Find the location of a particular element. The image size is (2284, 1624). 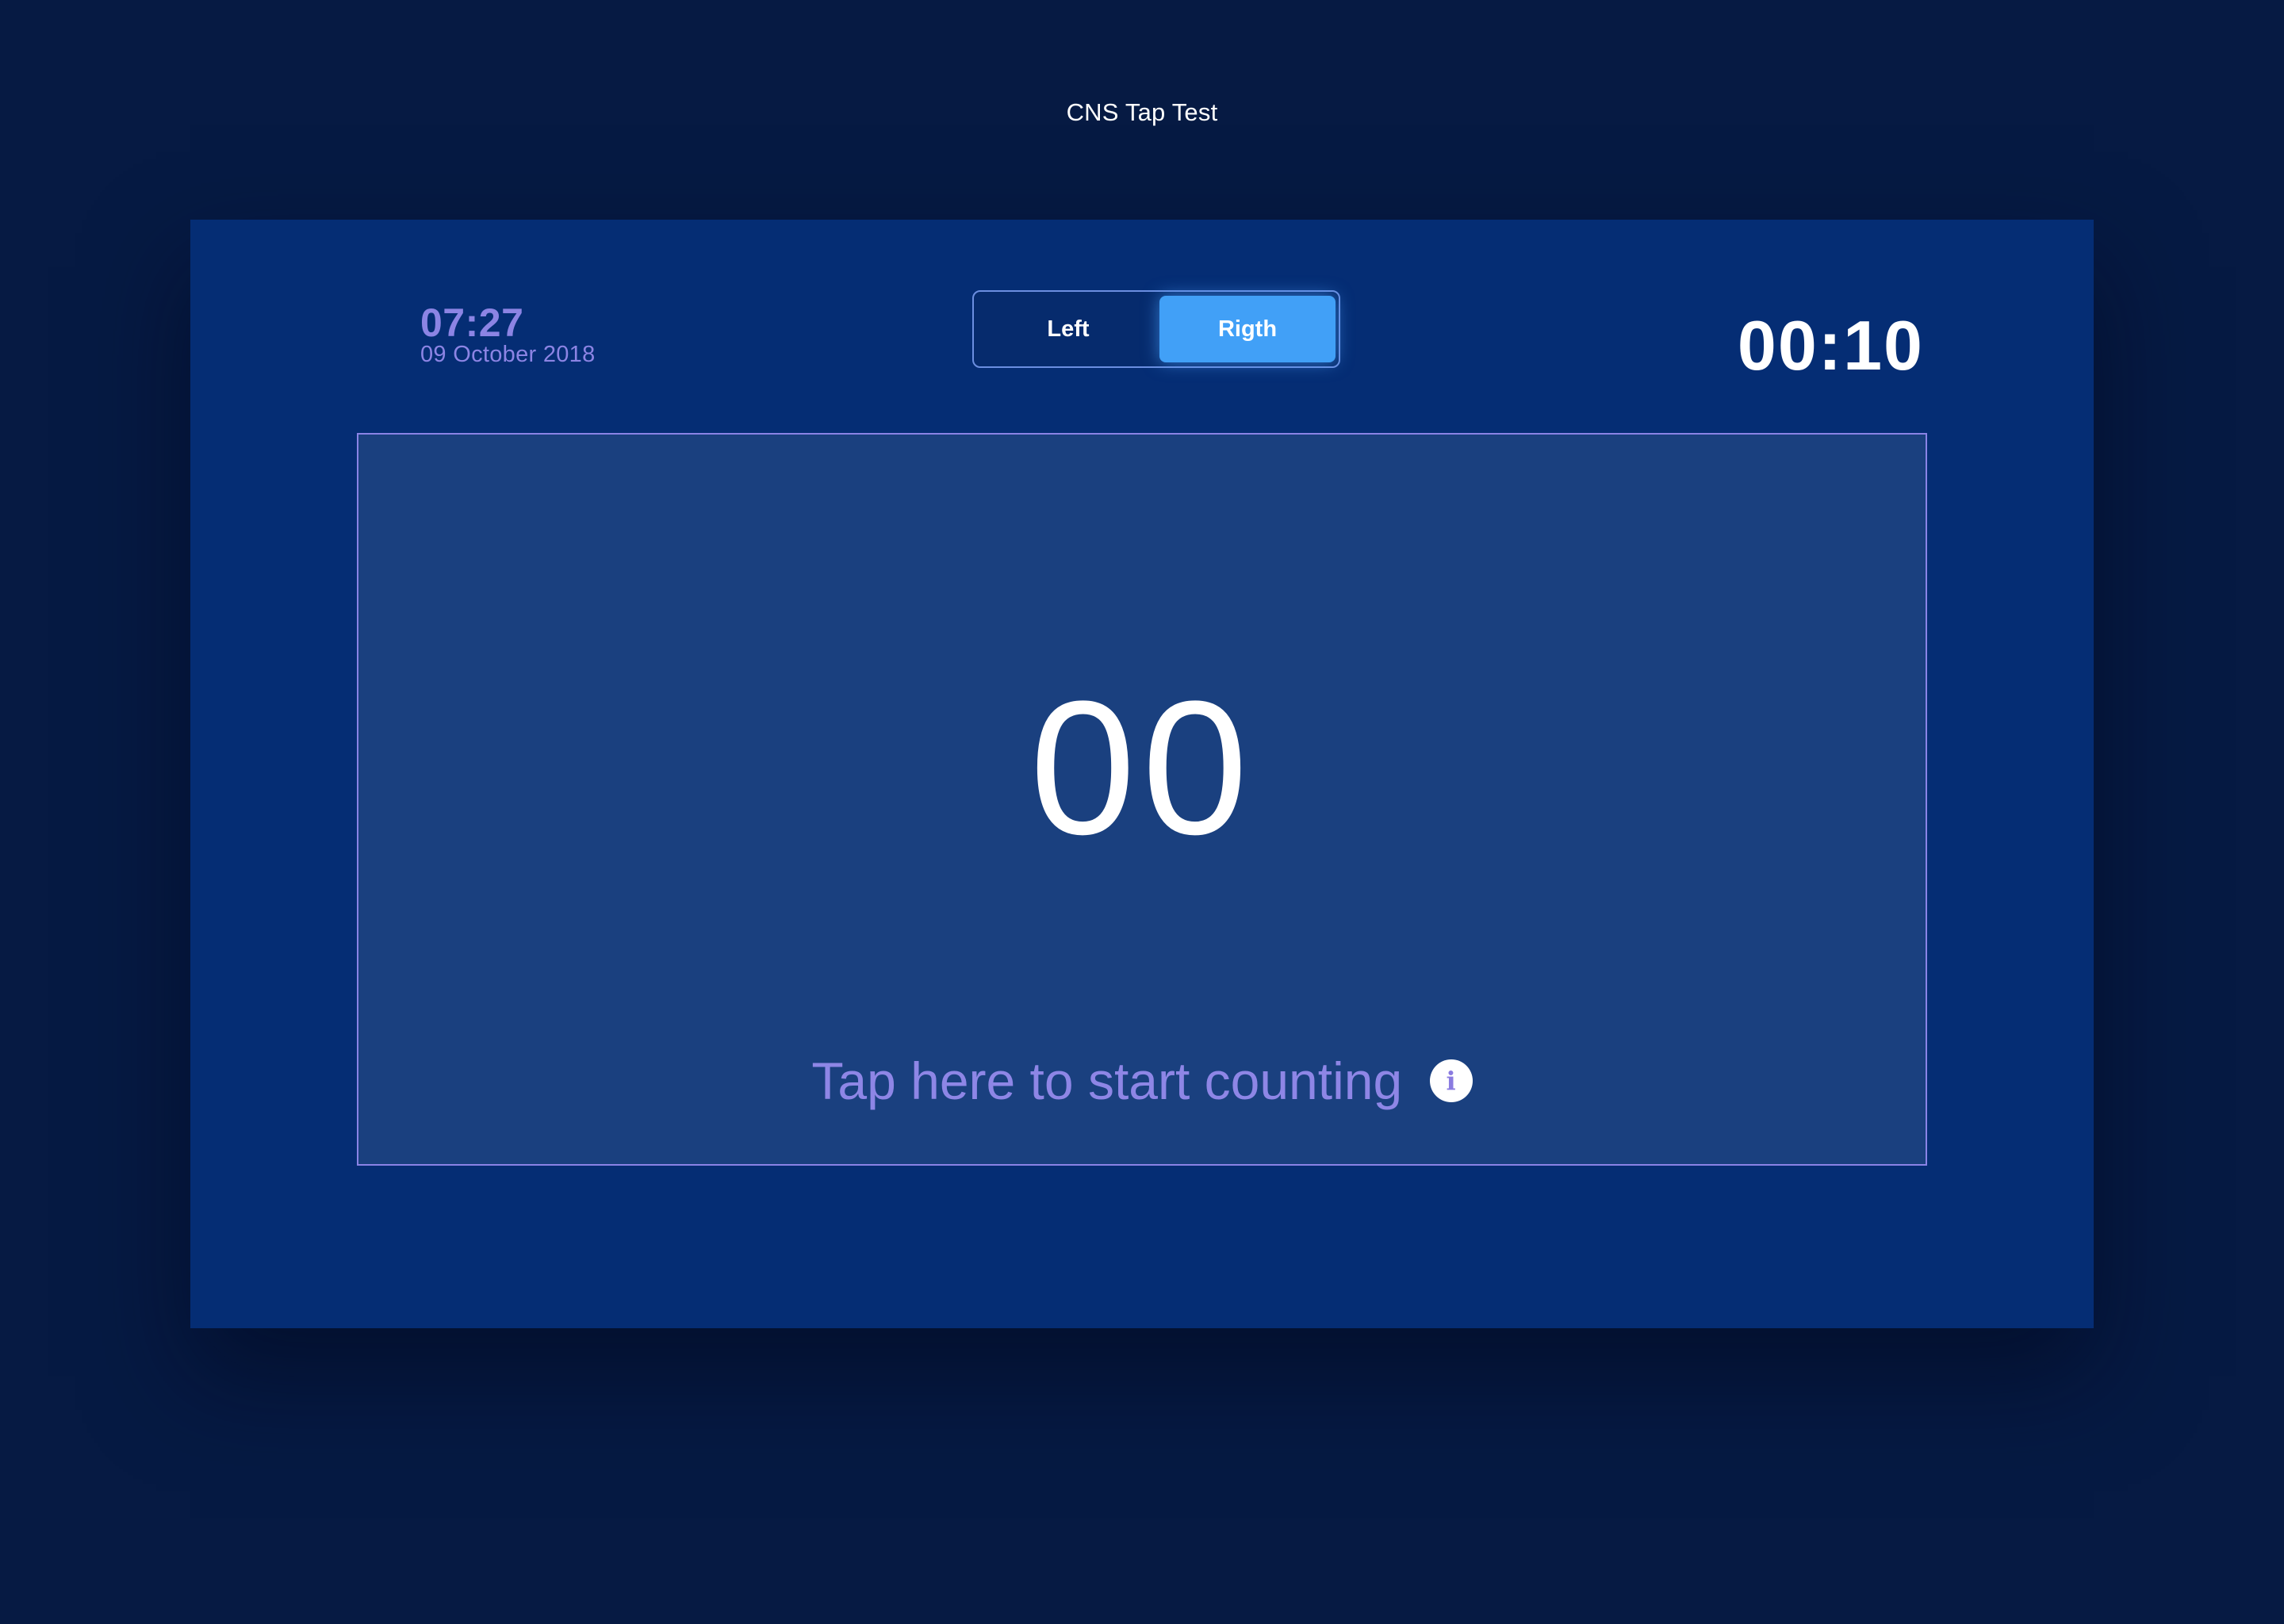

hand-toggle: Left Rigth is located at coordinates (1156, 329).